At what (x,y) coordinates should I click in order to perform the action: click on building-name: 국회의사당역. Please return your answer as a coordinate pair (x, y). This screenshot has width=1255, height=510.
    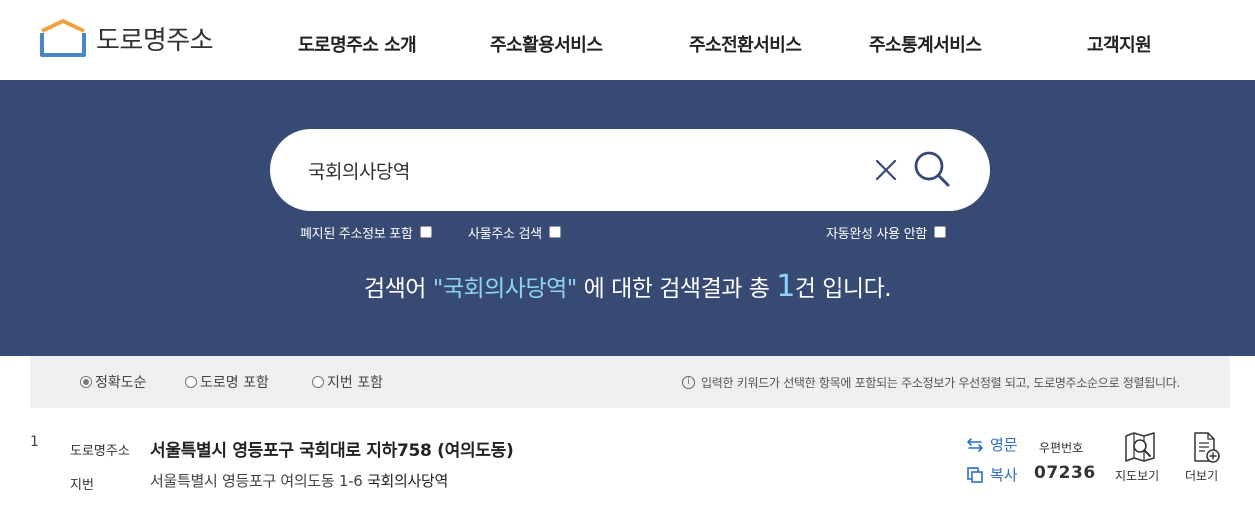
    Looking at the image, I should click on (407, 481).